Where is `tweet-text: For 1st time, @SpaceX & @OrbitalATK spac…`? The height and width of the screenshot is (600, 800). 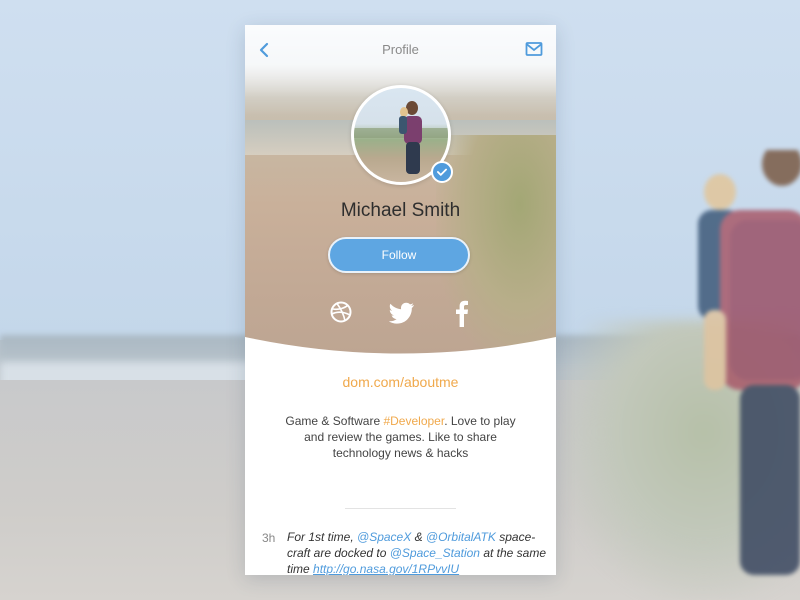
tweet-text: For 1st time, @SpaceX & @OrbitalATK spac… is located at coordinates (419, 552).